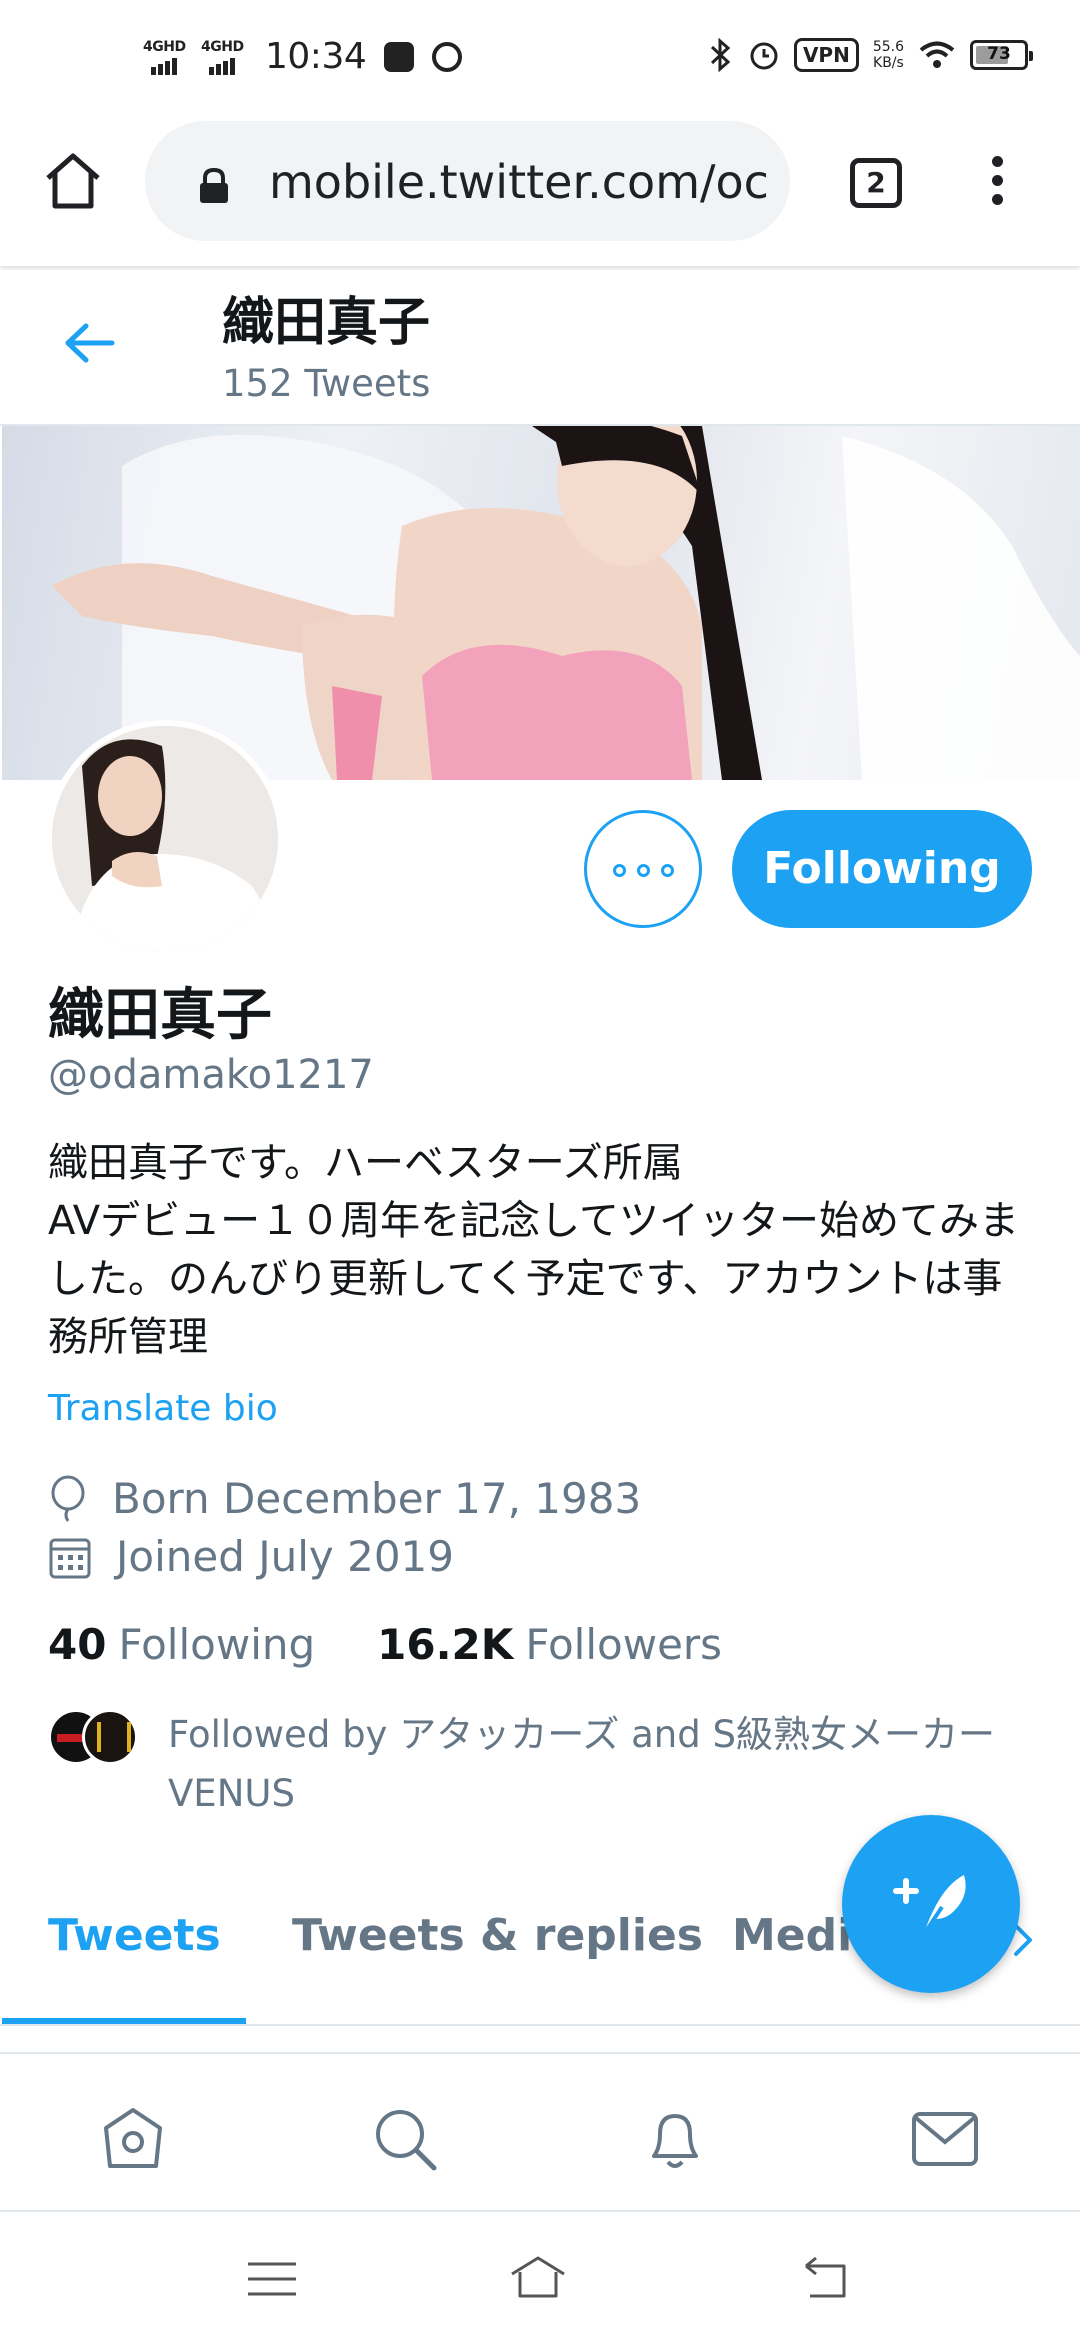 This screenshot has height=2340, width=1080. Describe the element at coordinates (224, 57) in the screenshot. I see `signal-2-icon: 4GHD` at that location.